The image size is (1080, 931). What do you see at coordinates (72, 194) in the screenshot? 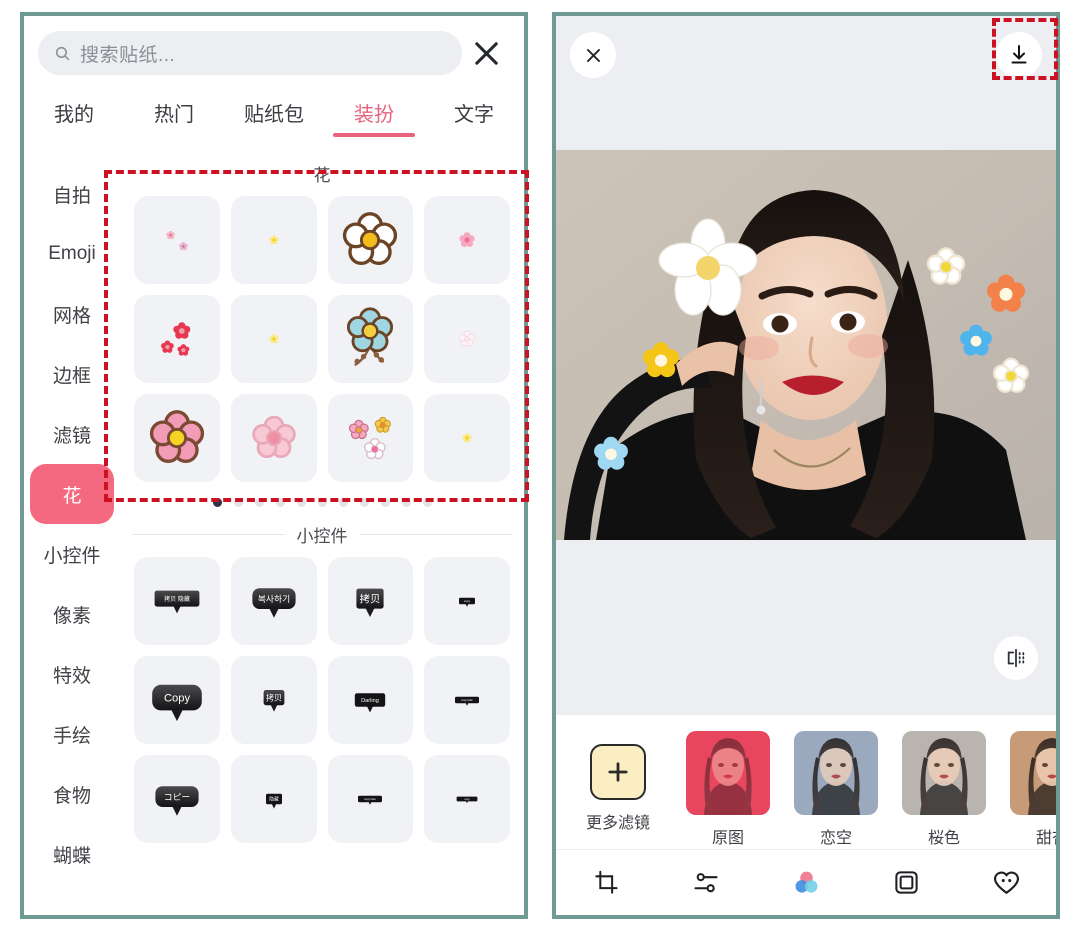
I see `sidebar-item-0: 自拍` at bounding box center [72, 194].